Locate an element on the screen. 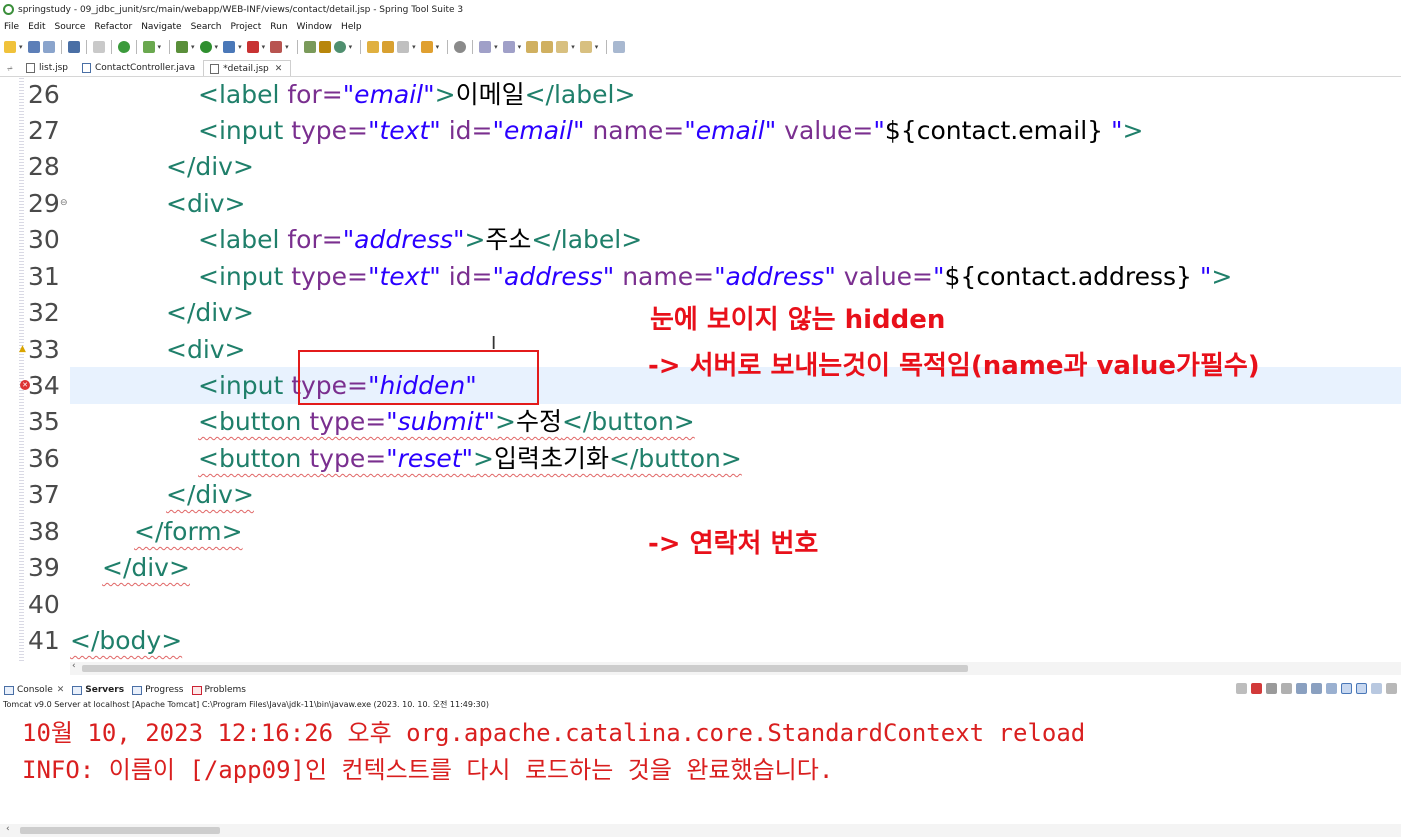  deploy-icon is located at coordinates (276, 47).